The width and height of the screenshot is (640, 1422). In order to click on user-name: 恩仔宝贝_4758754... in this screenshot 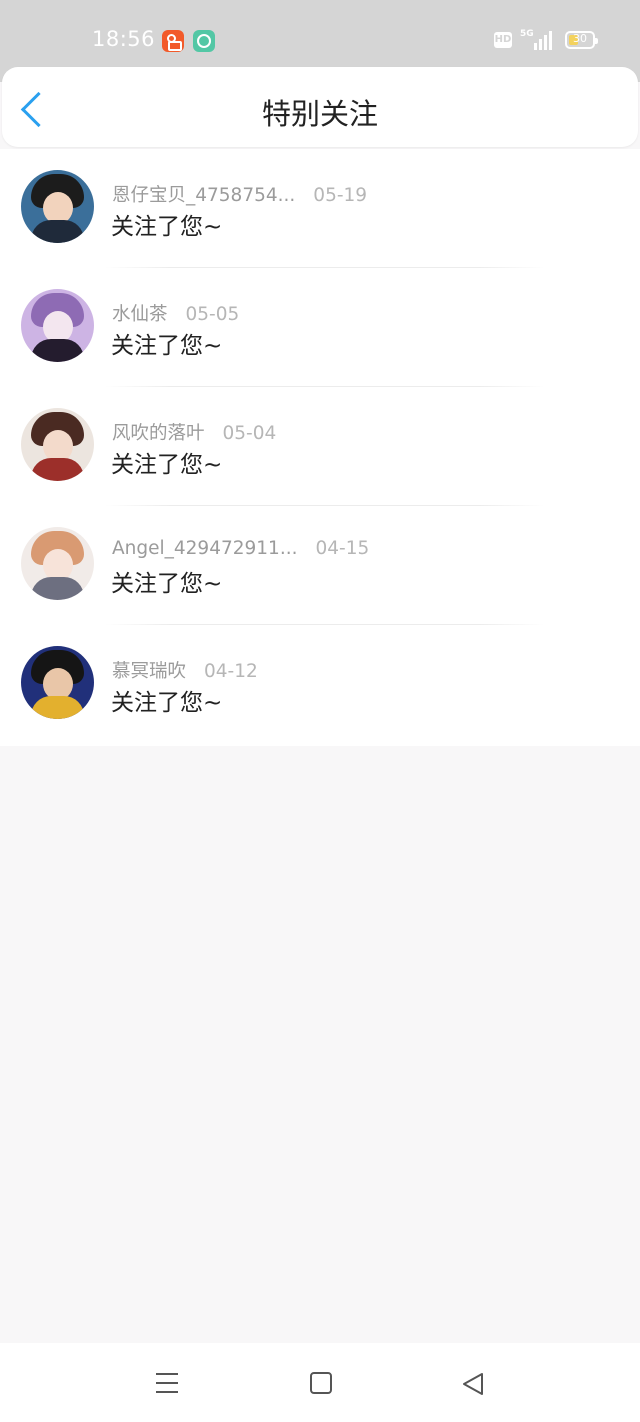, I will do `click(203, 195)`.